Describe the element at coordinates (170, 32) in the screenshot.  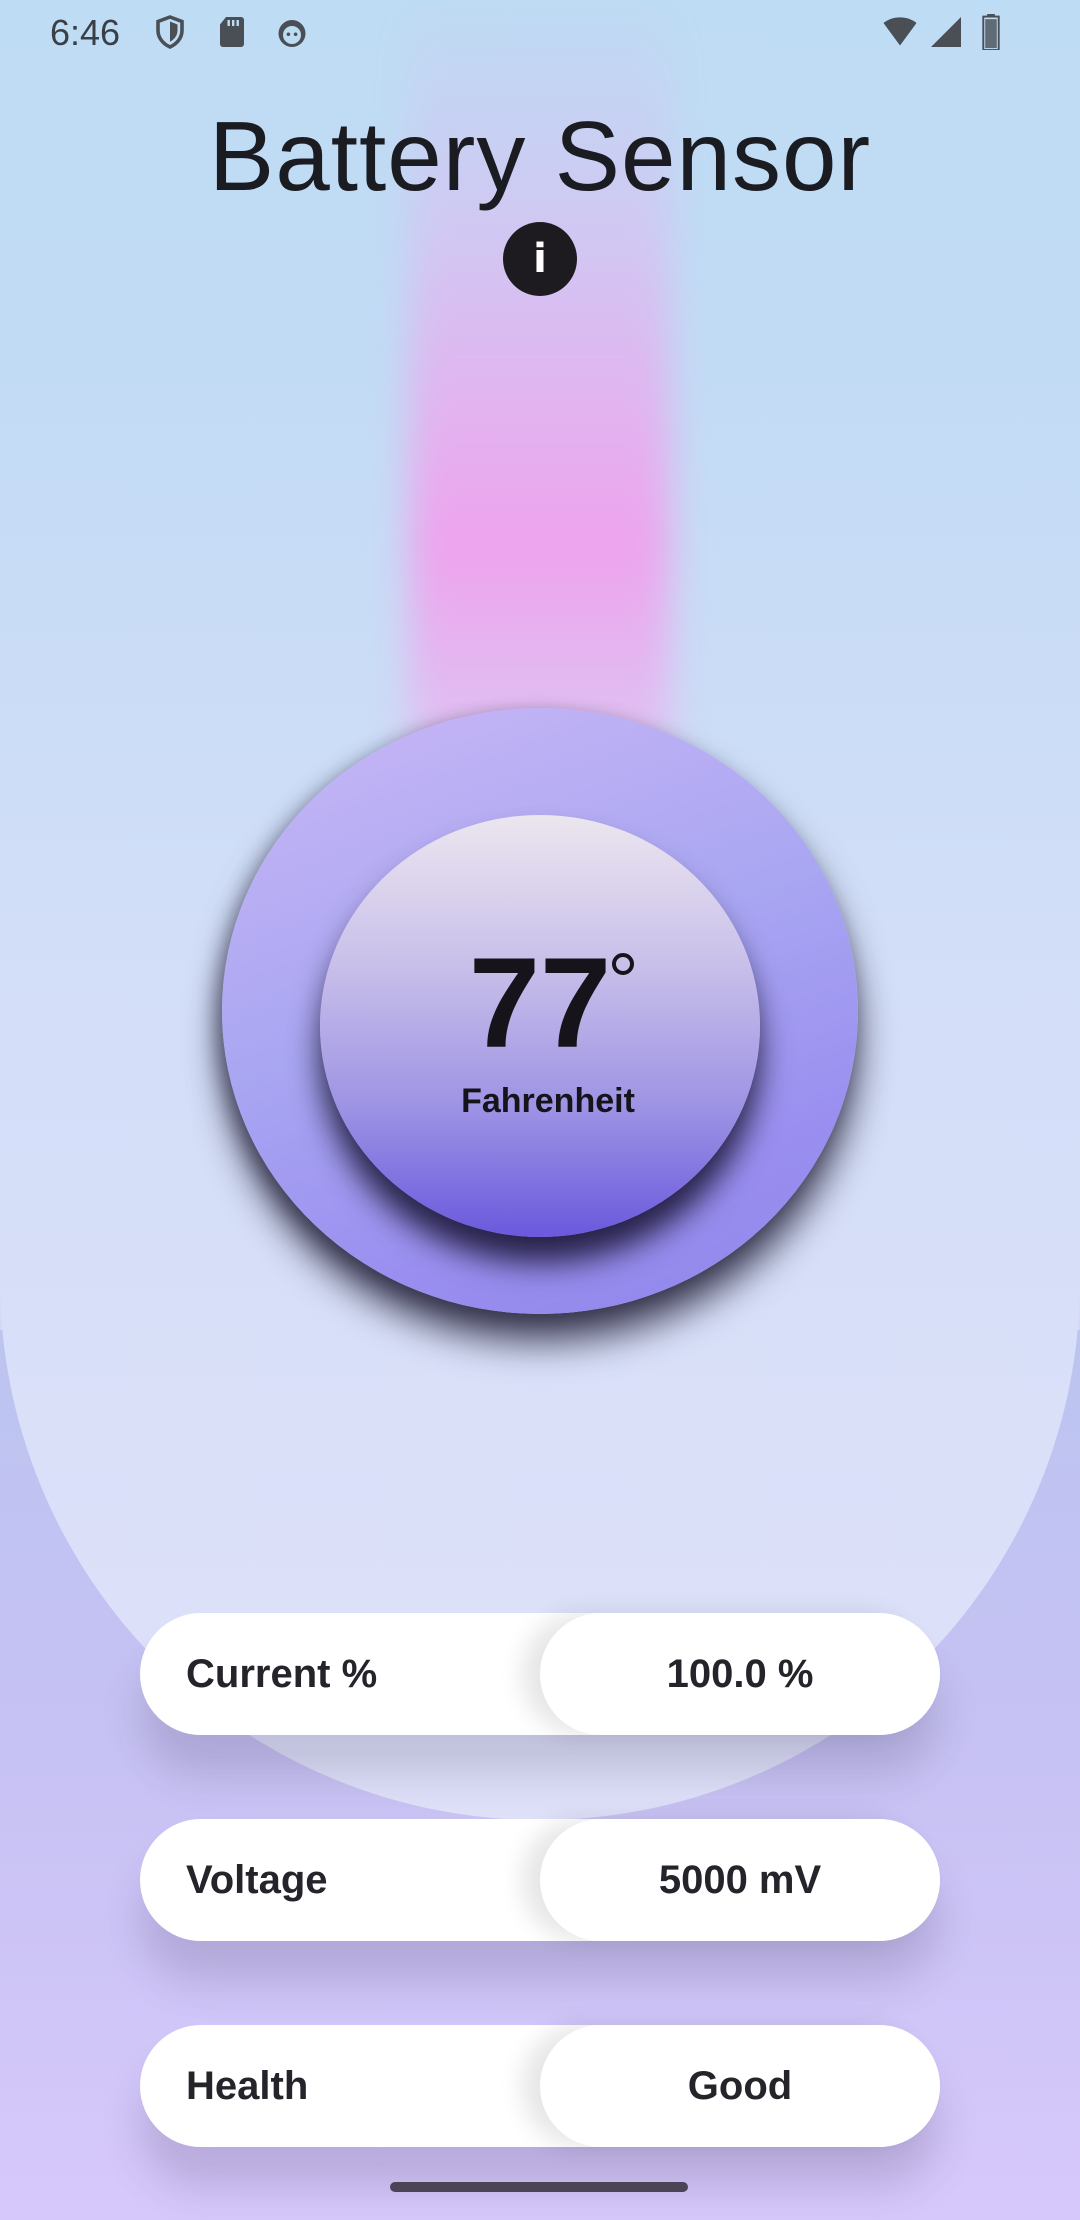
I see `shield-icon` at that location.